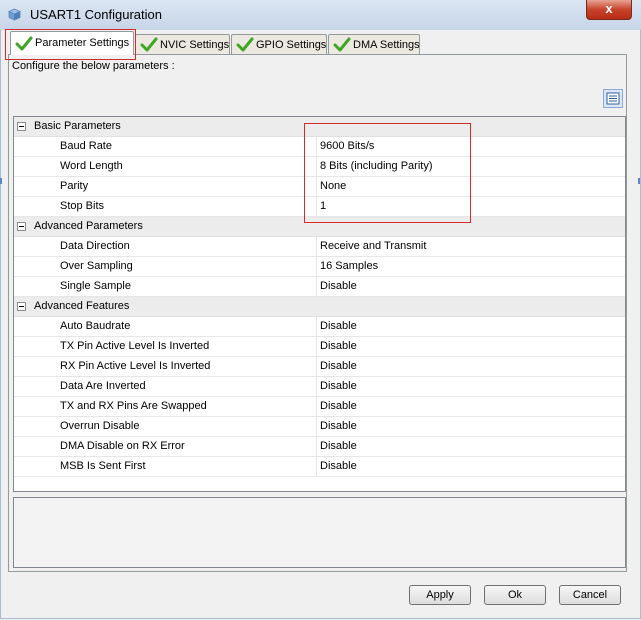  I want to click on close-button: x, so click(609, 10).